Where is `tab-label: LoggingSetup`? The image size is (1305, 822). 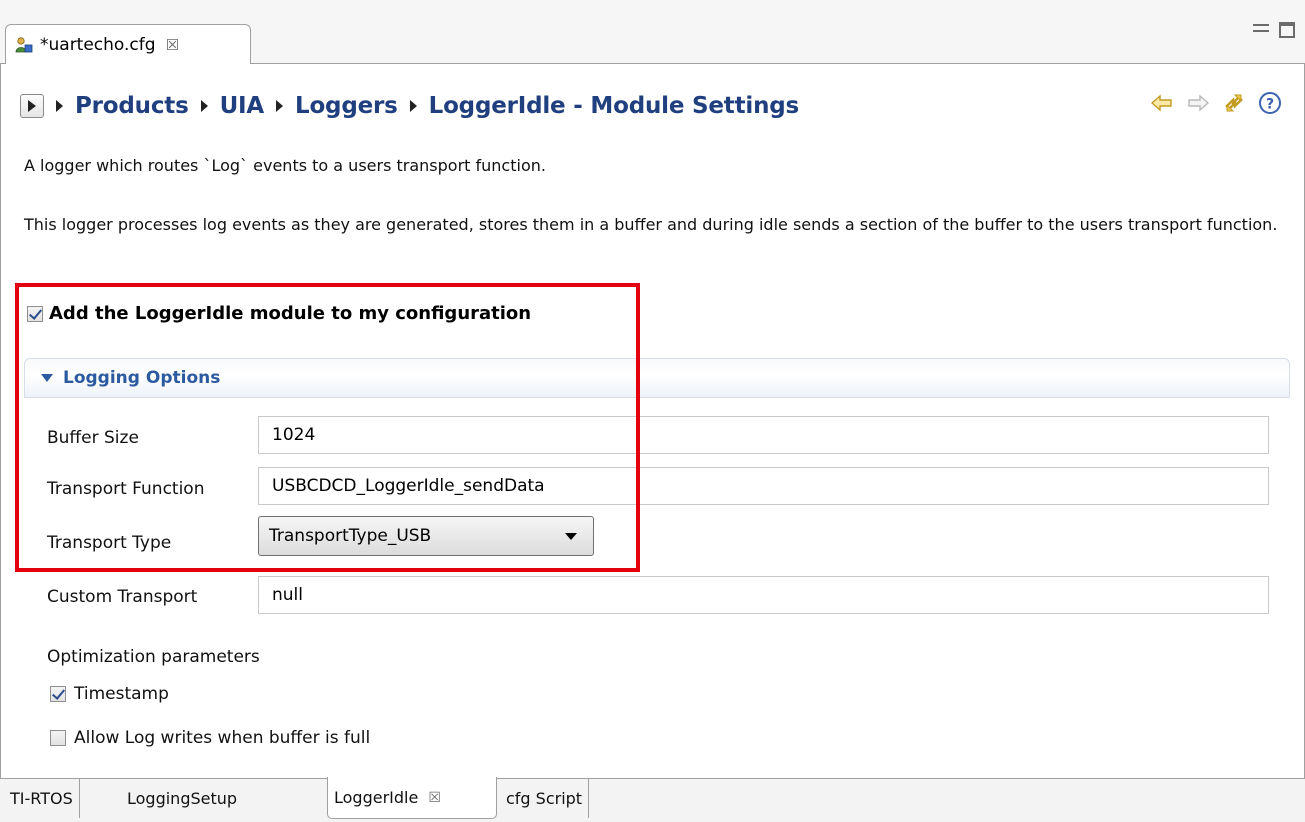
tab-label: LoggingSetup is located at coordinates (182, 798).